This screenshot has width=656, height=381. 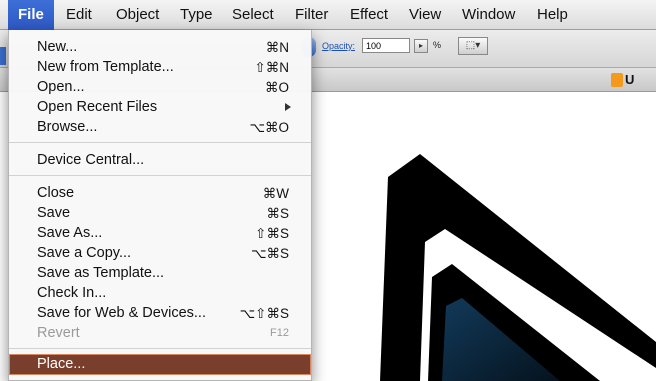 I want to click on menu-item-open-recent: Open Recent Files, so click(x=160, y=107).